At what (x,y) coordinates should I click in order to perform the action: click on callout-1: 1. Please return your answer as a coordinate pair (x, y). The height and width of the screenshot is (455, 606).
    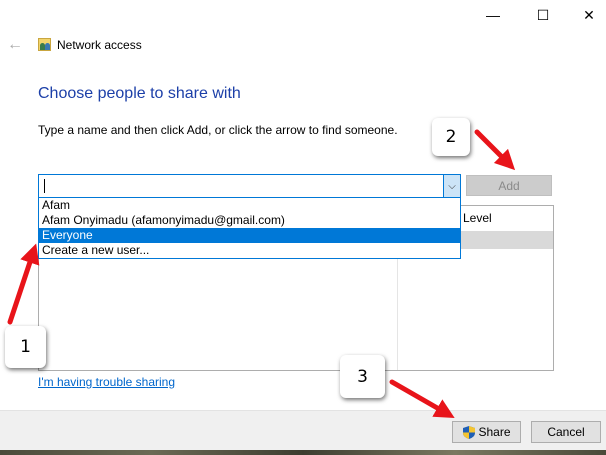
    Looking at the image, I should click on (25, 347).